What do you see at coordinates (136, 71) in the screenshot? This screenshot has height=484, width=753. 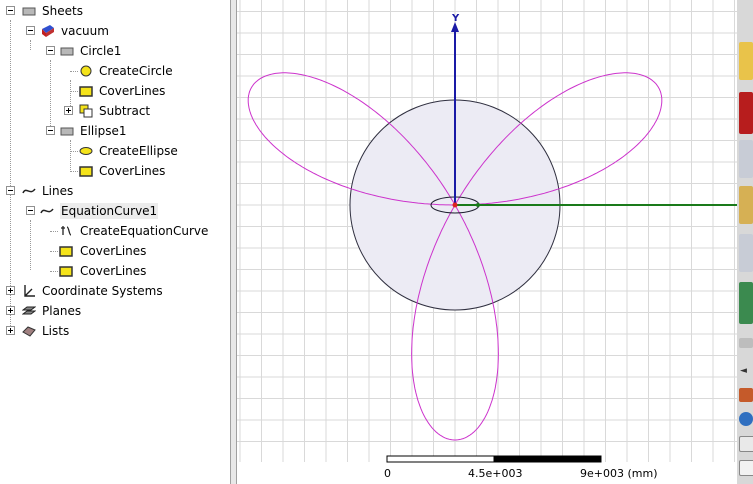 I see `tree-item-label: CreateCircle` at bounding box center [136, 71].